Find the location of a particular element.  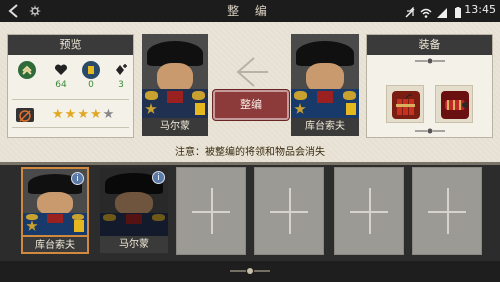

no-fire-icon is located at coordinates (25, 115).